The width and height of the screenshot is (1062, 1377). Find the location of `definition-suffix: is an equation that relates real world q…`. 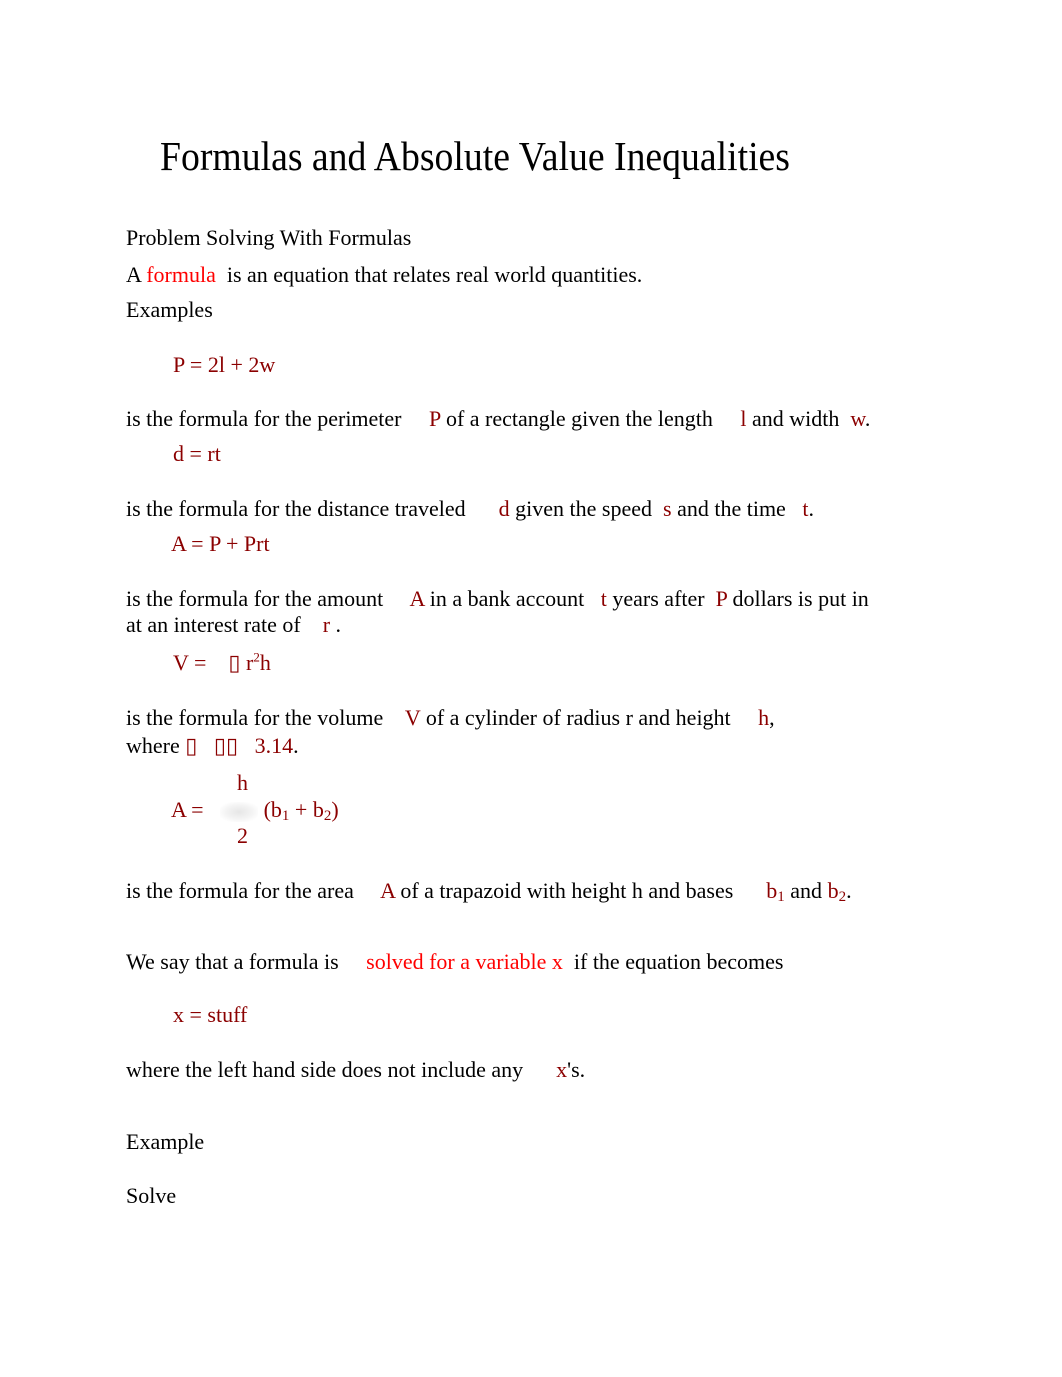

definition-suffix: is an equation that relates real world q… is located at coordinates (434, 274).